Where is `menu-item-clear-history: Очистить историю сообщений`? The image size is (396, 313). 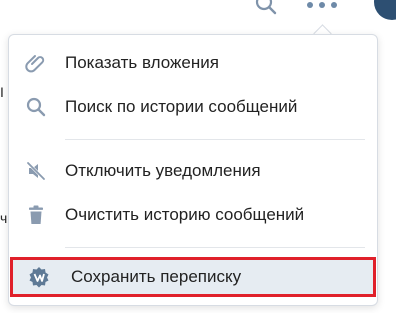 menu-item-clear-history: Очистить историю сообщений is located at coordinates (193, 215).